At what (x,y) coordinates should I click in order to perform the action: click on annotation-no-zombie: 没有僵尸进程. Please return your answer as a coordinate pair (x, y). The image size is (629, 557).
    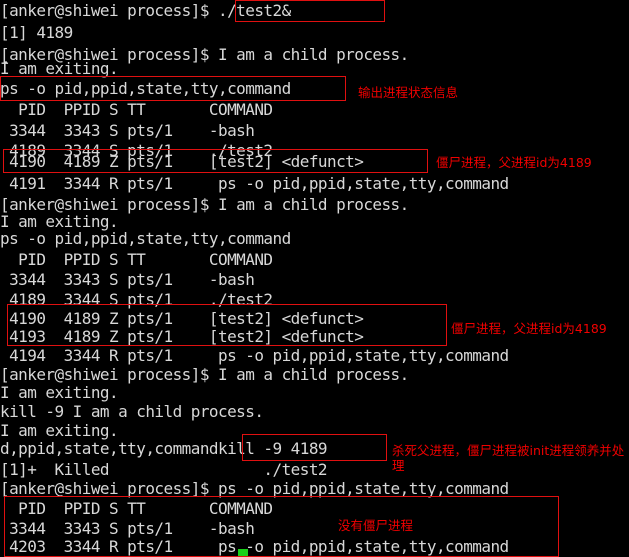
    Looking at the image, I should click on (376, 525).